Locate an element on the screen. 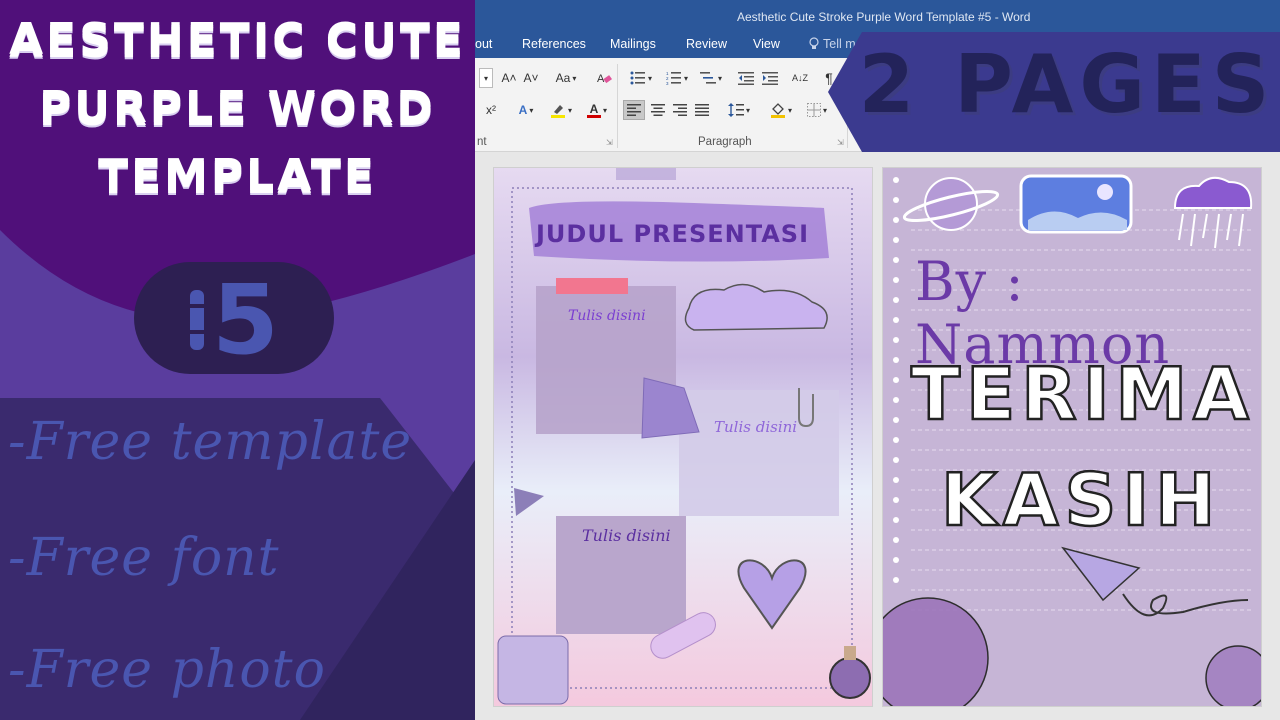 This screenshot has height=720, width=1280. change-case-label: Aa is located at coordinates (563, 78).